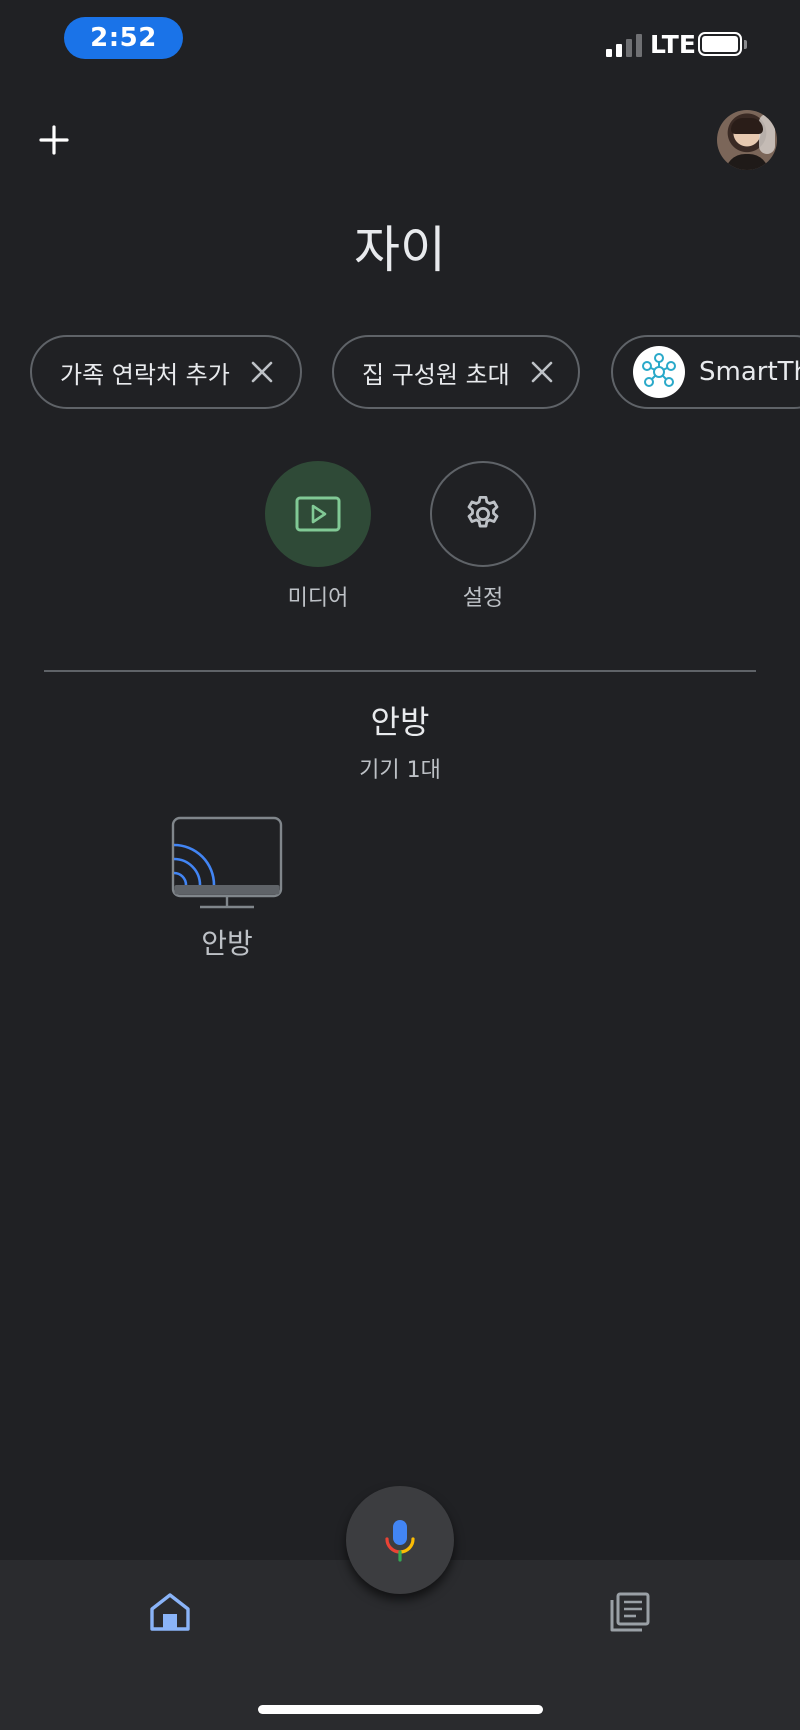 The width and height of the screenshot is (800, 1730). What do you see at coordinates (400, 250) in the screenshot?
I see `home-title: 자이` at bounding box center [400, 250].